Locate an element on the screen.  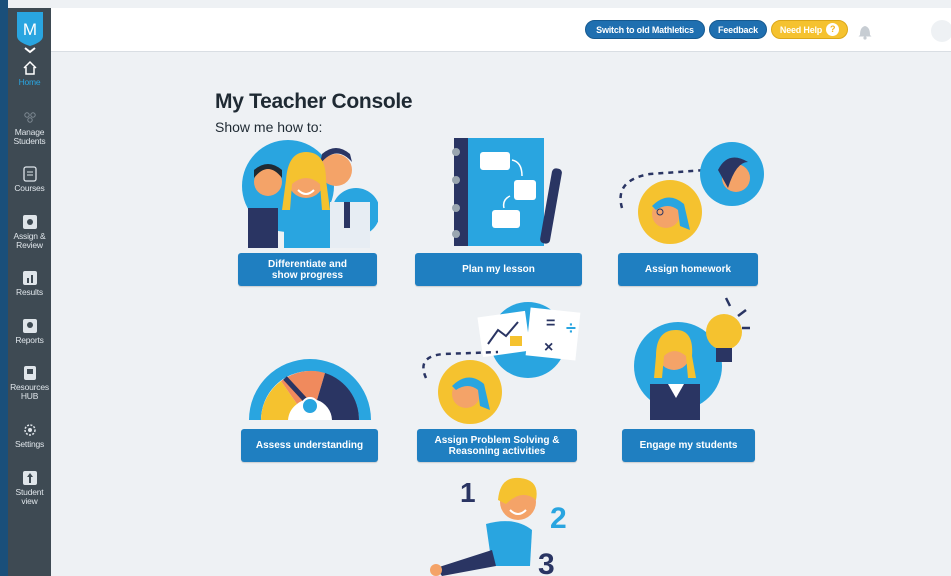
sidebar-item-courses: Courses is located at coordinates (29, 179).